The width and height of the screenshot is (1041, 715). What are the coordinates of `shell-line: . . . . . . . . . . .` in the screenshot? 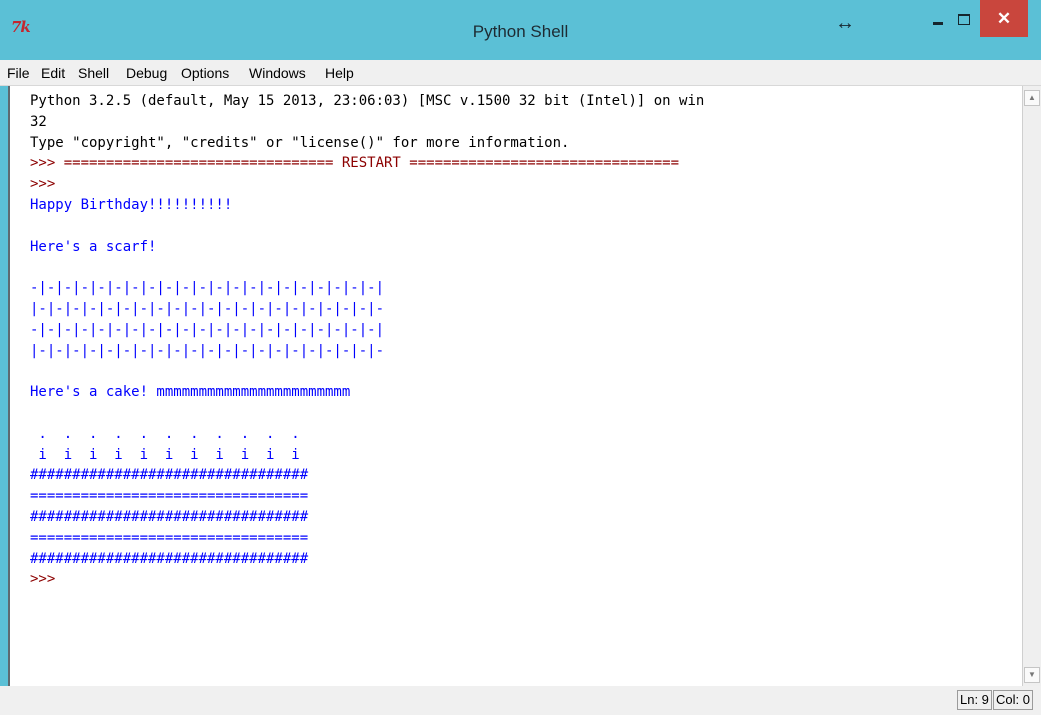 It's located at (165, 433).